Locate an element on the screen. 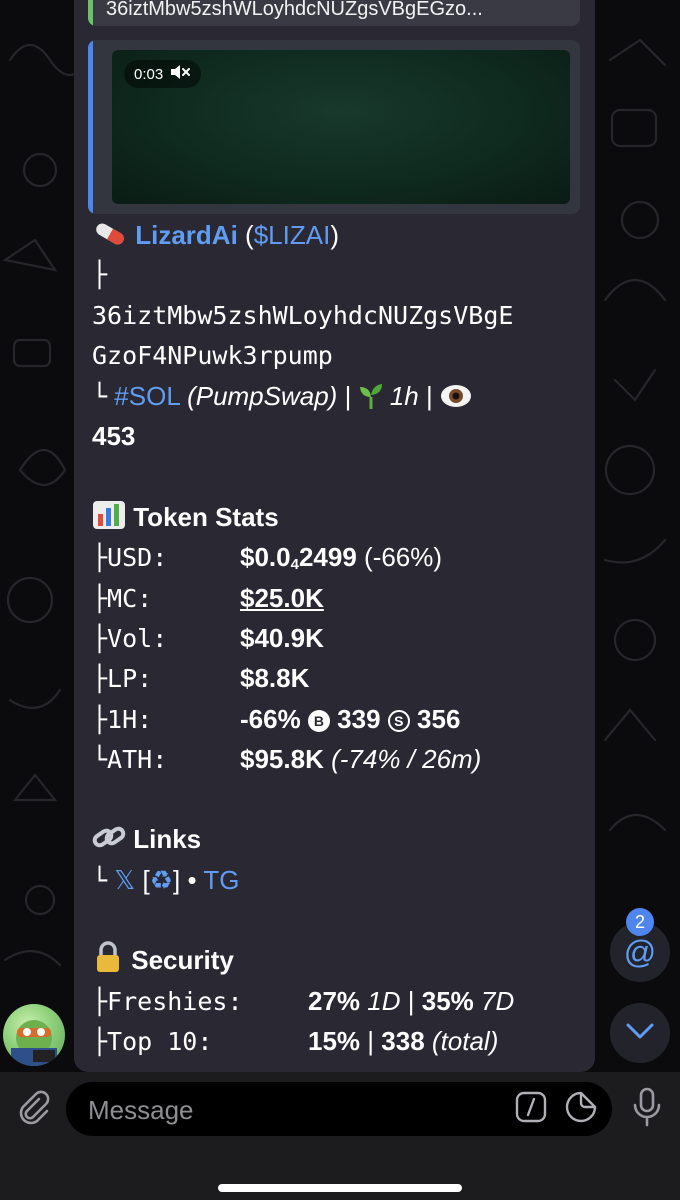 The height and width of the screenshot is (1200, 680). message-field-container is located at coordinates (339, 1110).